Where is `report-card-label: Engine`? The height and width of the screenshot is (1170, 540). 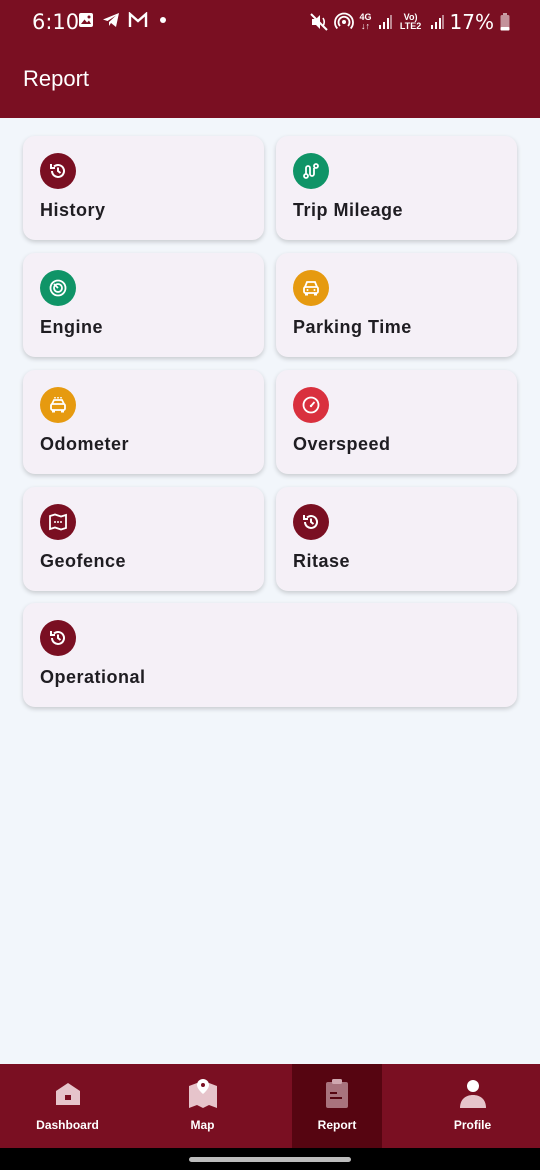 report-card-label: Engine is located at coordinates (72, 327).